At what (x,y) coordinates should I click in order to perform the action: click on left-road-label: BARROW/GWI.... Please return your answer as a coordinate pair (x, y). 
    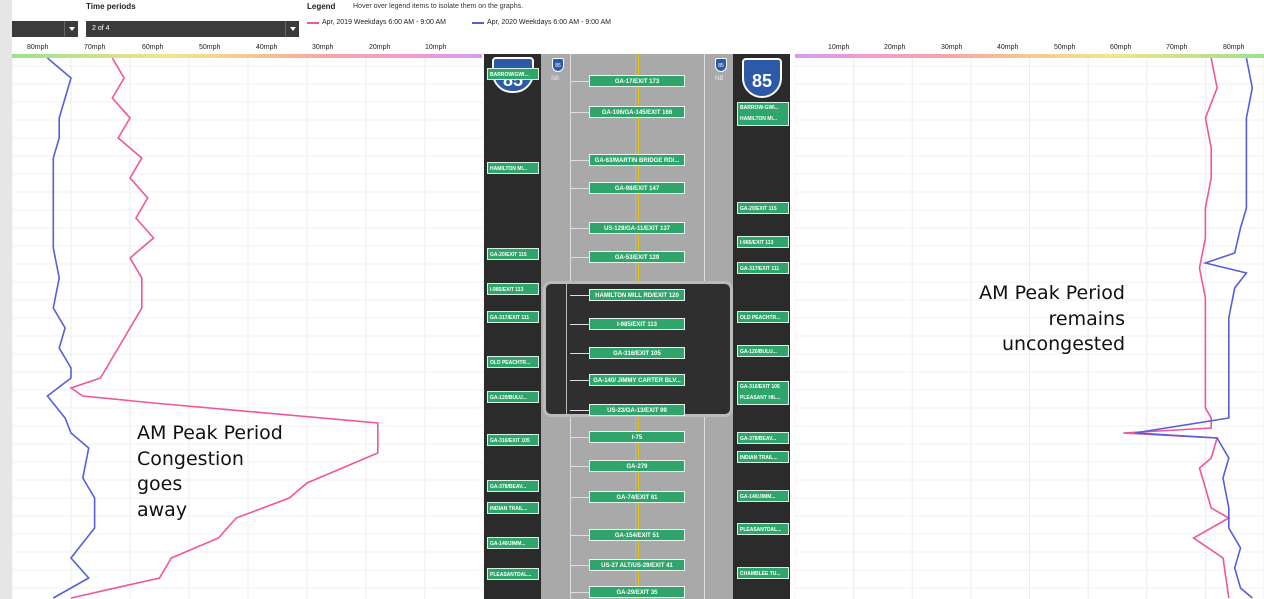
    Looking at the image, I should click on (513, 74).